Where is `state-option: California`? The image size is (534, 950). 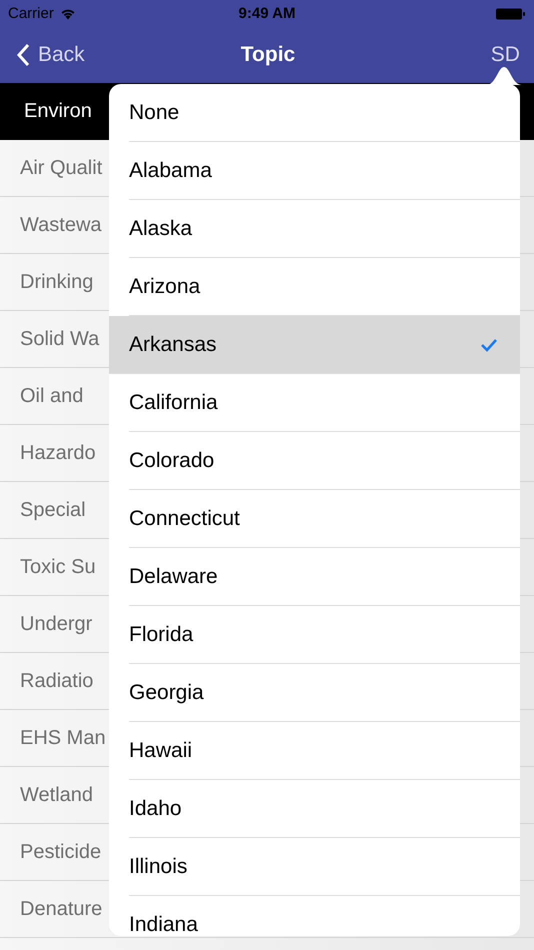
state-option: California is located at coordinates (324, 403).